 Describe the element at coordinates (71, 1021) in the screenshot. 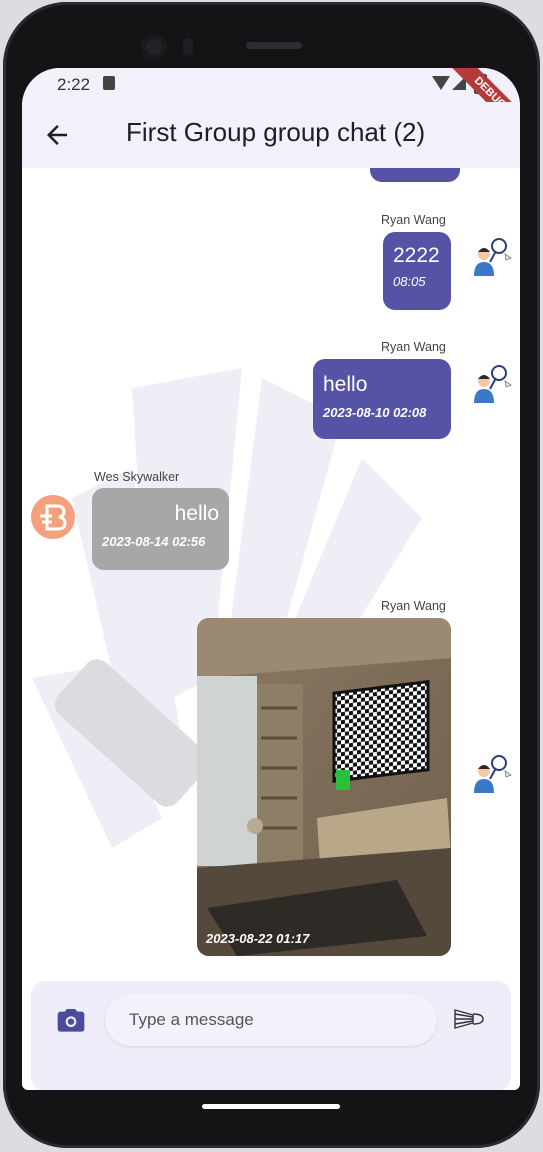

I see `camera-icon` at that location.